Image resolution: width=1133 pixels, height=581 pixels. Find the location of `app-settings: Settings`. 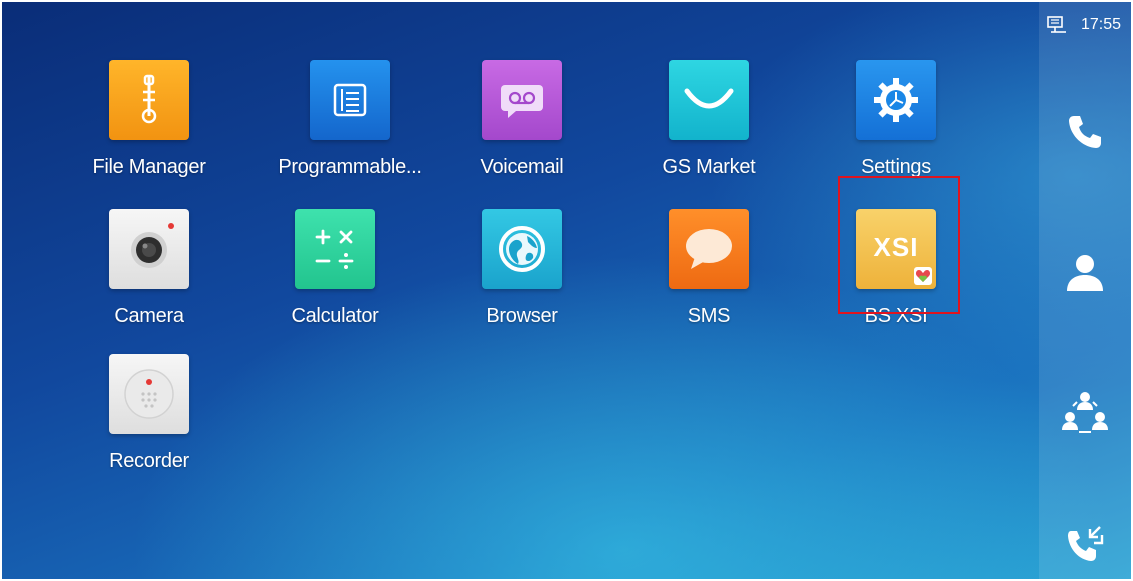

app-settings: Settings is located at coordinates (896, 119).